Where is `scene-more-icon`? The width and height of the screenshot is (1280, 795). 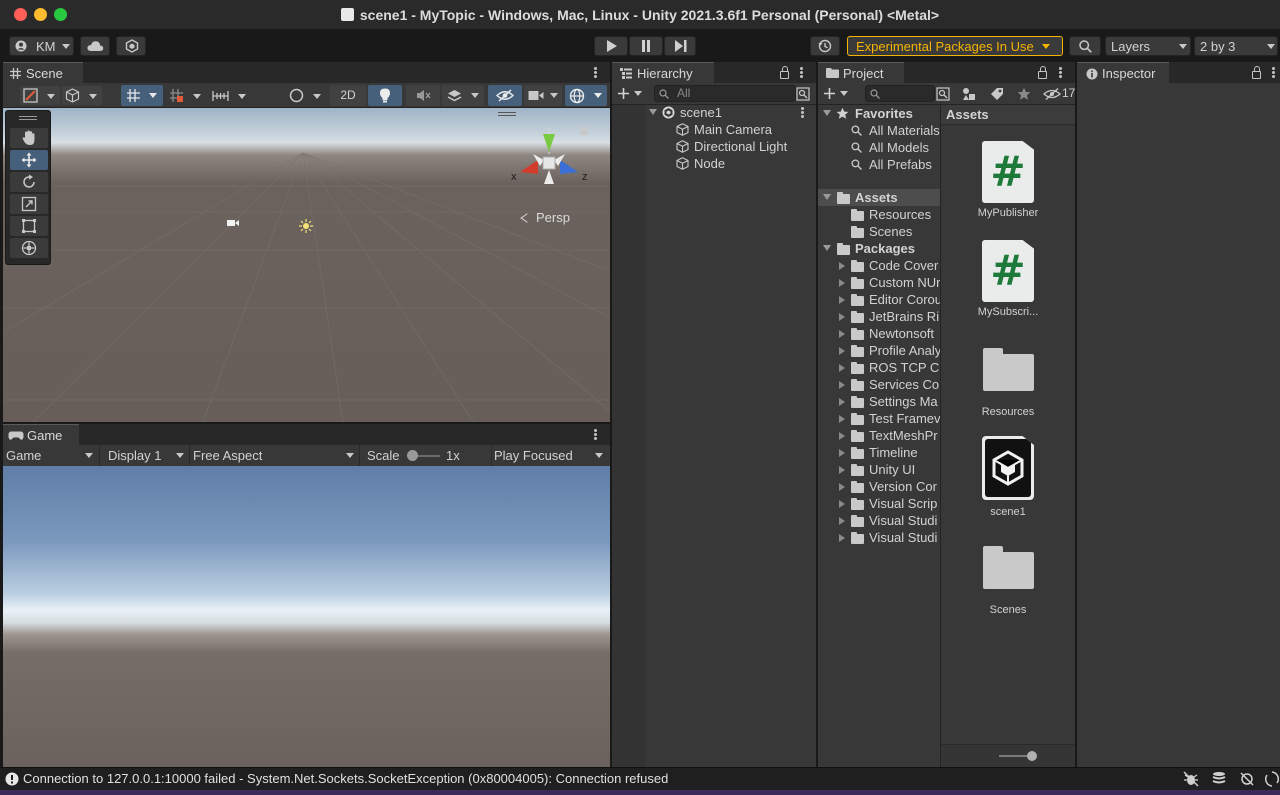 scene-more-icon is located at coordinates (802, 112).